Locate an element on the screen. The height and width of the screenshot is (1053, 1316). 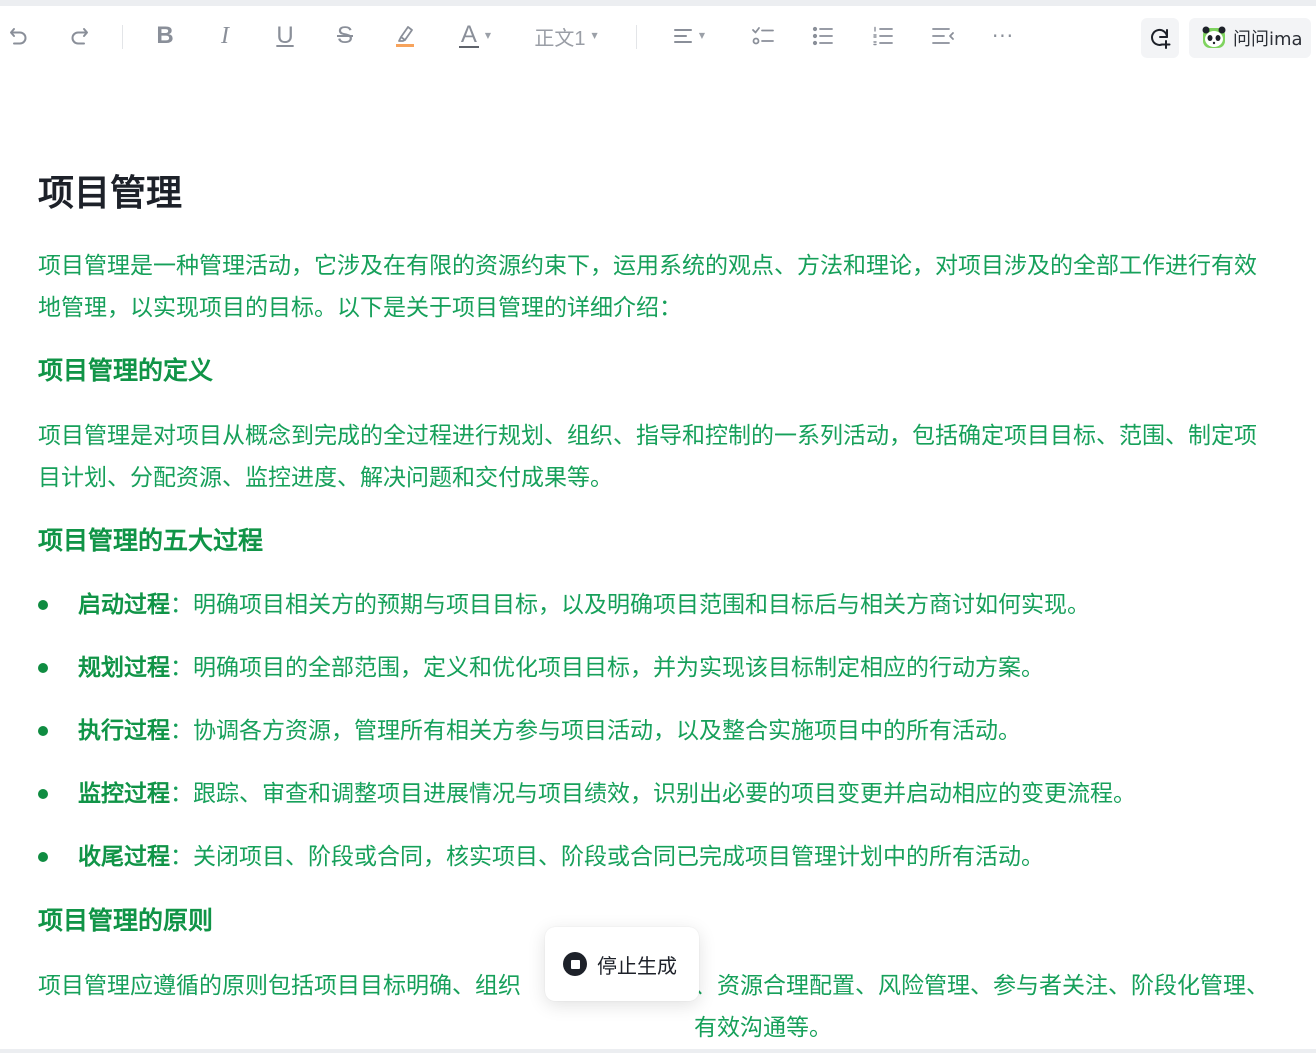
bold-button: B is located at coordinates (165, 36).